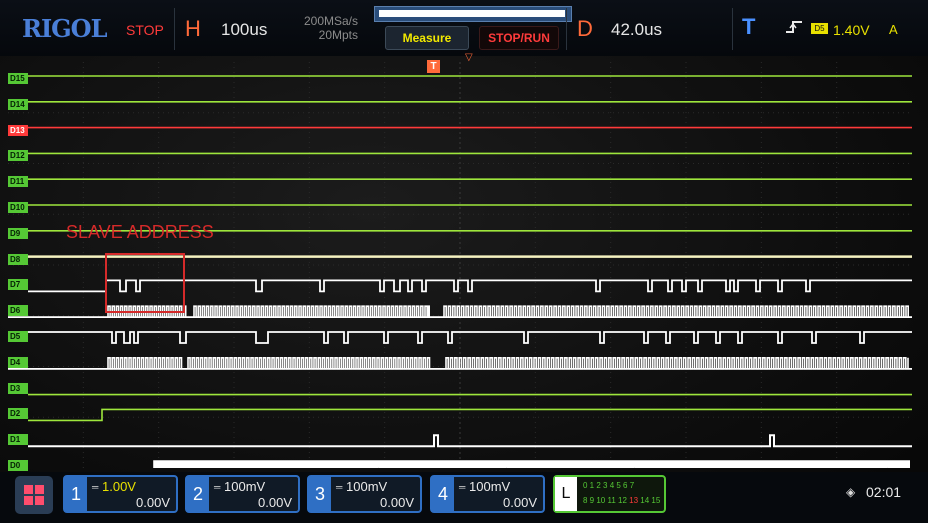 The image size is (928, 523). Describe the element at coordinates (64, 28) in the screenshot. I see `brand-logo: RIGOL` at that location.